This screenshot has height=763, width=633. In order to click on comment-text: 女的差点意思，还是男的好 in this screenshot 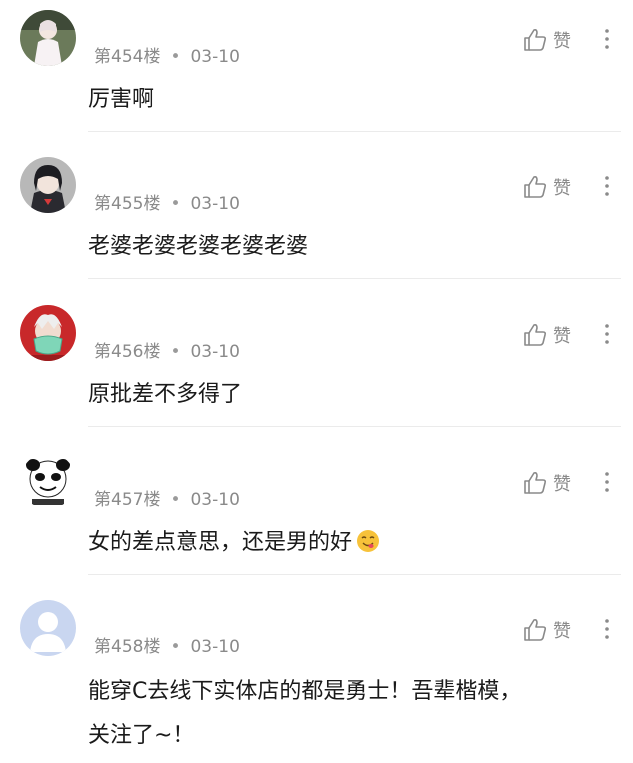, I will do `click(348, 543)`.